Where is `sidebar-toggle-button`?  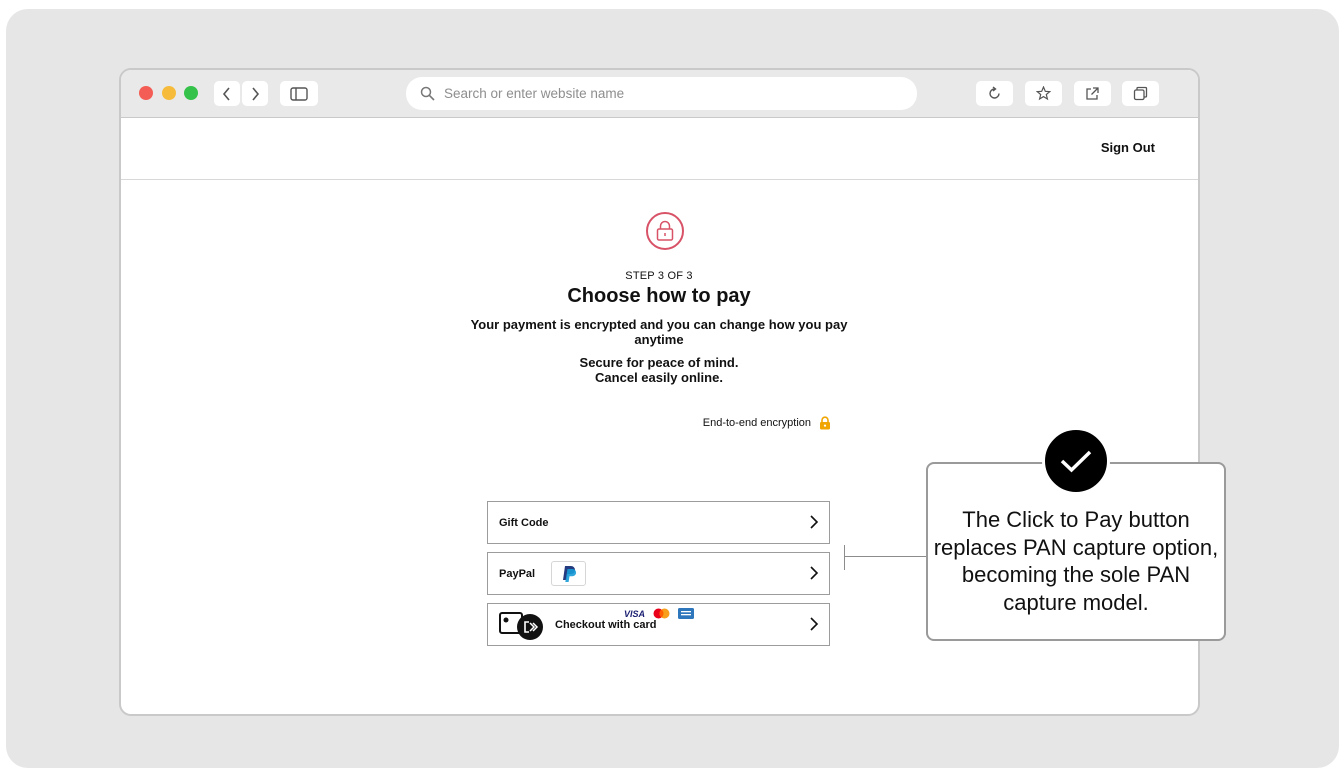
sidebar-toggle-button is located at coordinates (299, 93).